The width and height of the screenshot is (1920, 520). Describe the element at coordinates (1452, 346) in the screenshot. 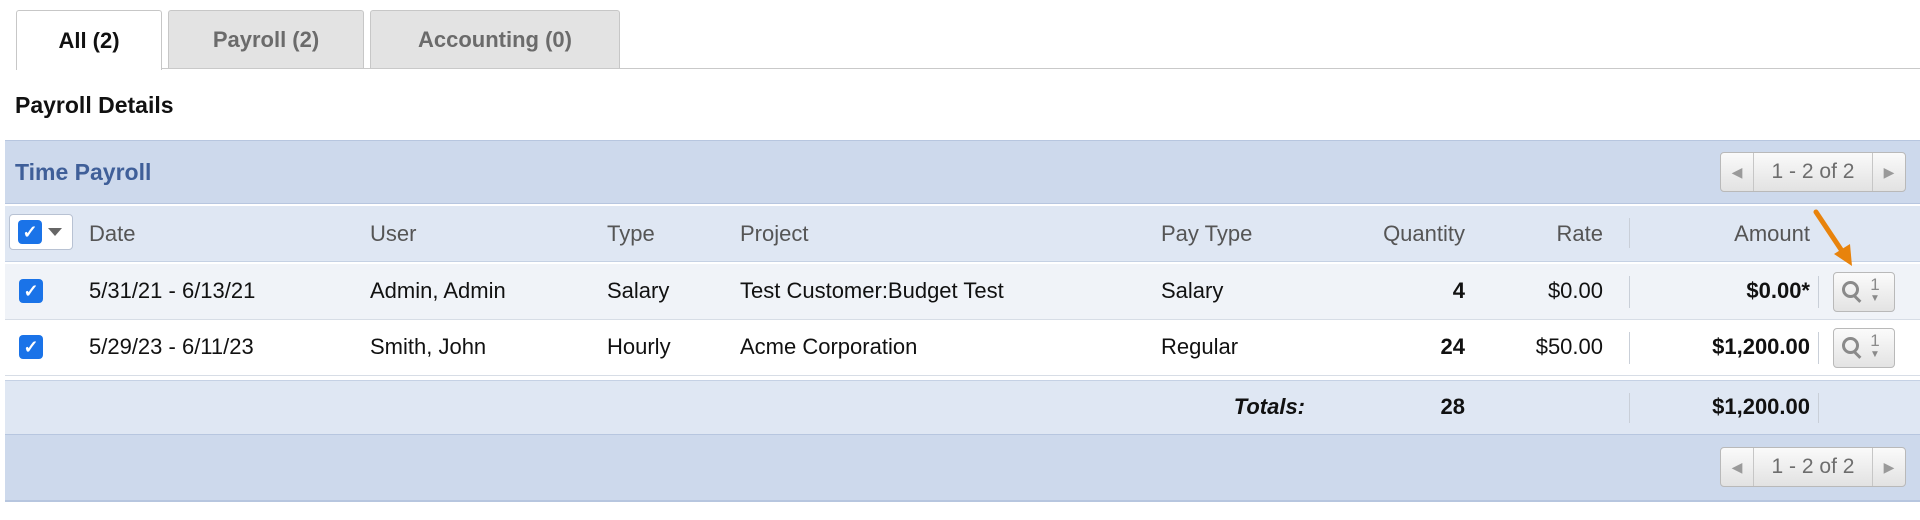

I see `cell-quantity: 24` at that location.